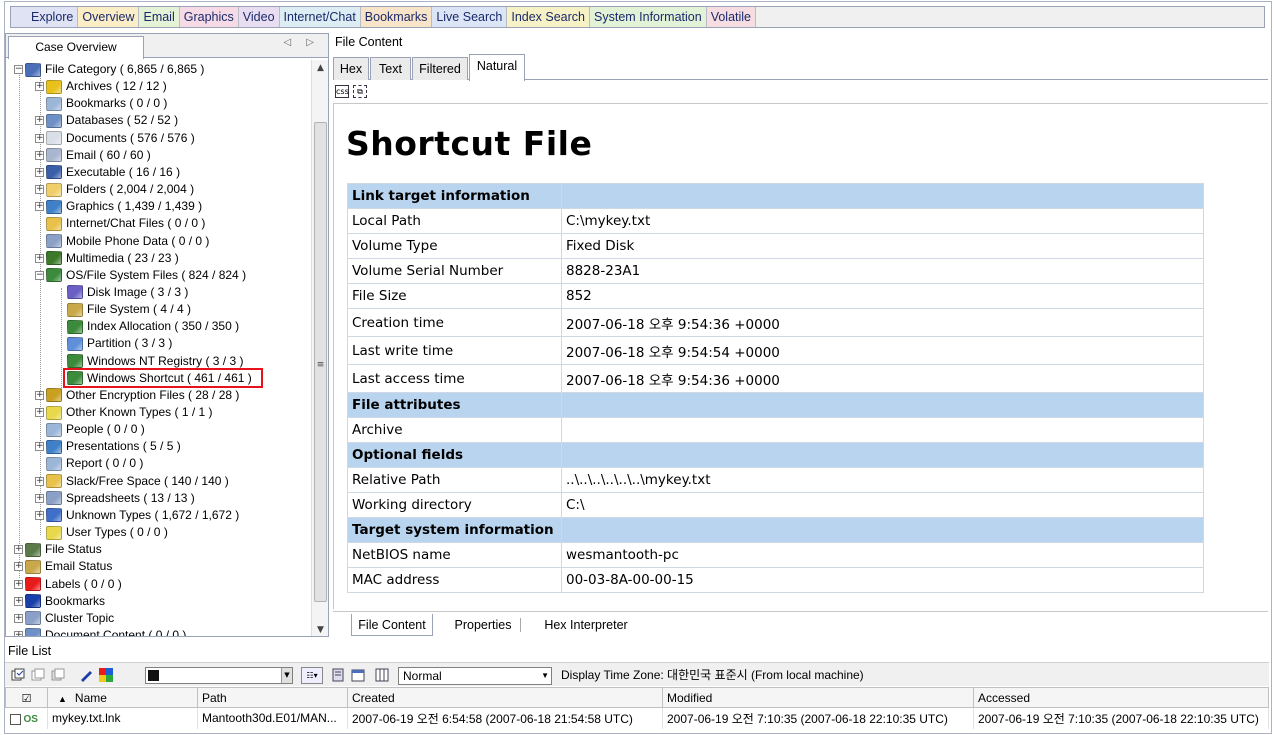  What do you see at coordinates (58, 675) in the screenshot?
I see `invert-check-icon` at bounding box center [58, 675].